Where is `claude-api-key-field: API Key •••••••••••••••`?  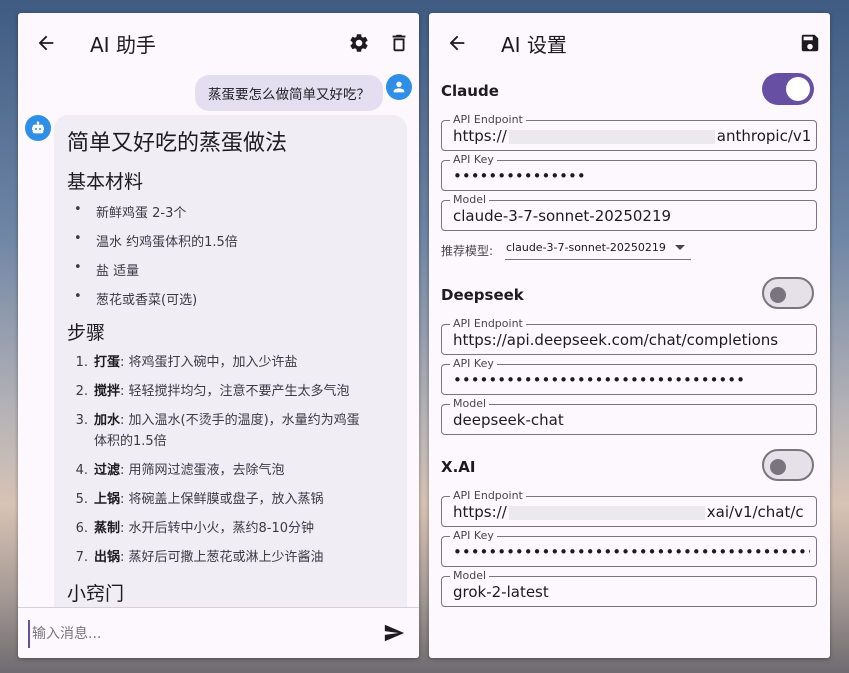
claude-api-key-field: API Key ••••••••••••••• is located at coordinates (629, 172).